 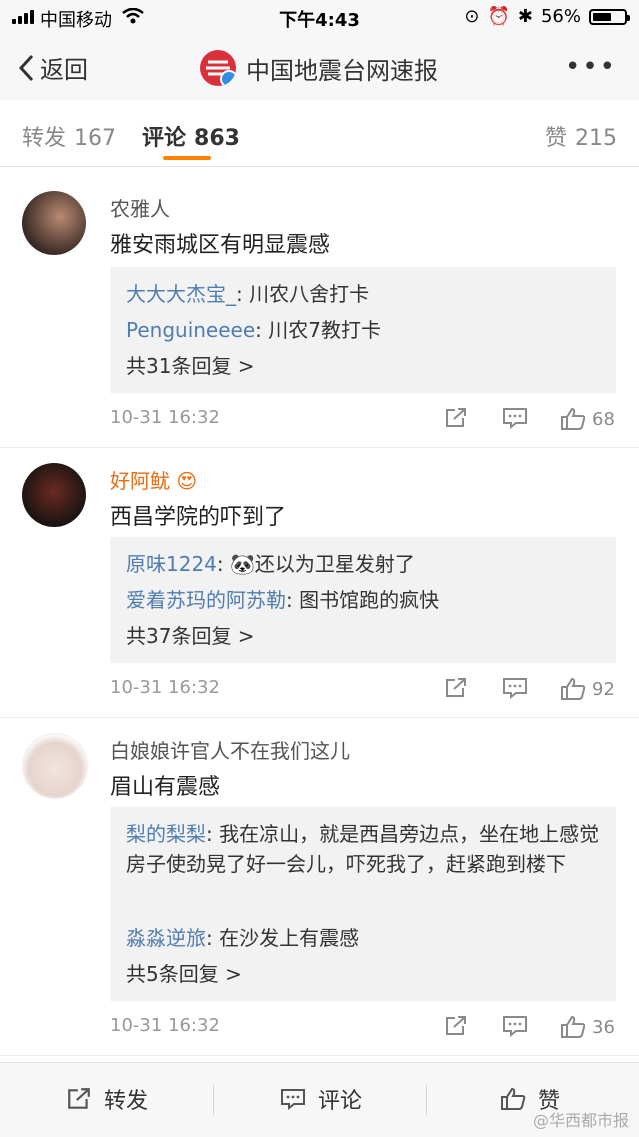 What do you see at coordinates (319, 133) in the screenshot?
I see `tab-bar: 转发 167 评论 863 赞 215` at bounding box center [319, 133].